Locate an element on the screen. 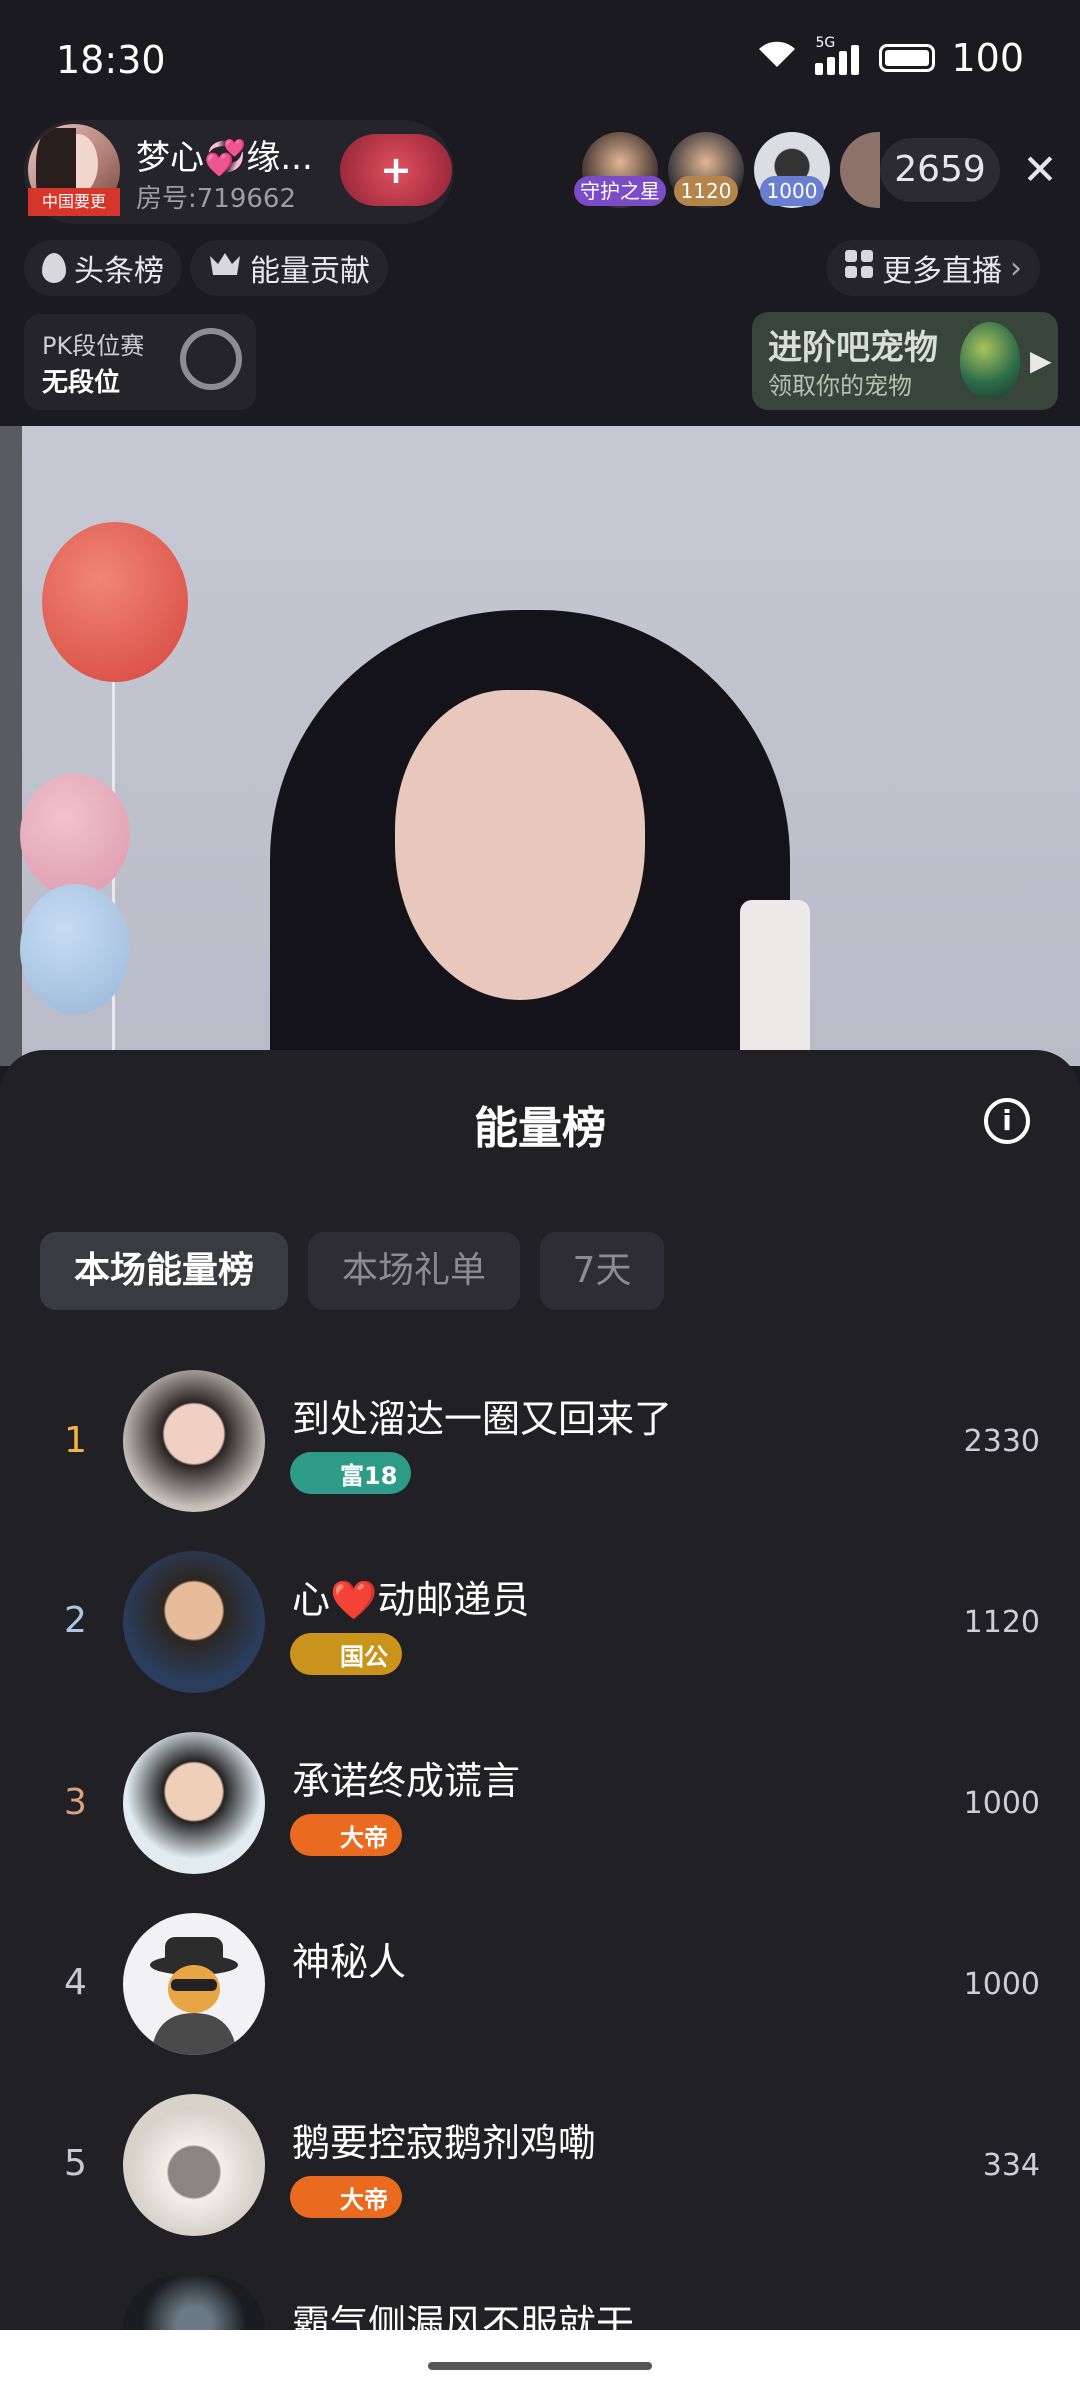 The width and height of the screenshot is (1080, 2400). red-balloon is located at coordinates (115, 602).